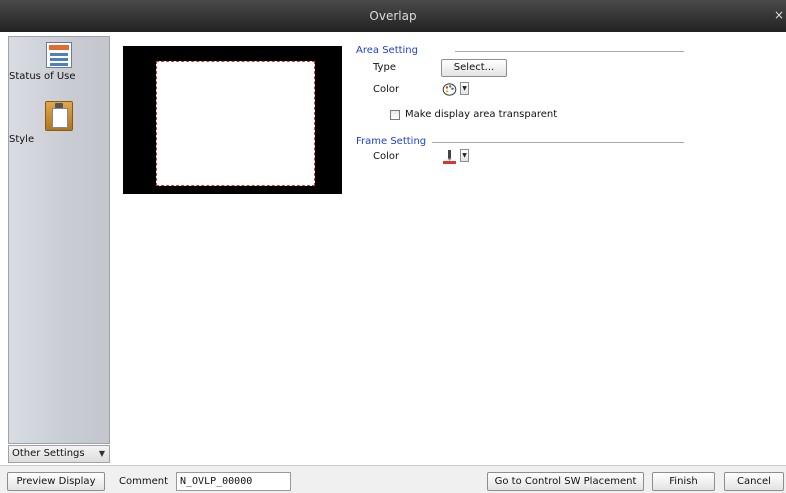  What do you see at coordinates (384, 67) in the screenshot?
I see `type-label: Type` at bounding box center [384, 67].